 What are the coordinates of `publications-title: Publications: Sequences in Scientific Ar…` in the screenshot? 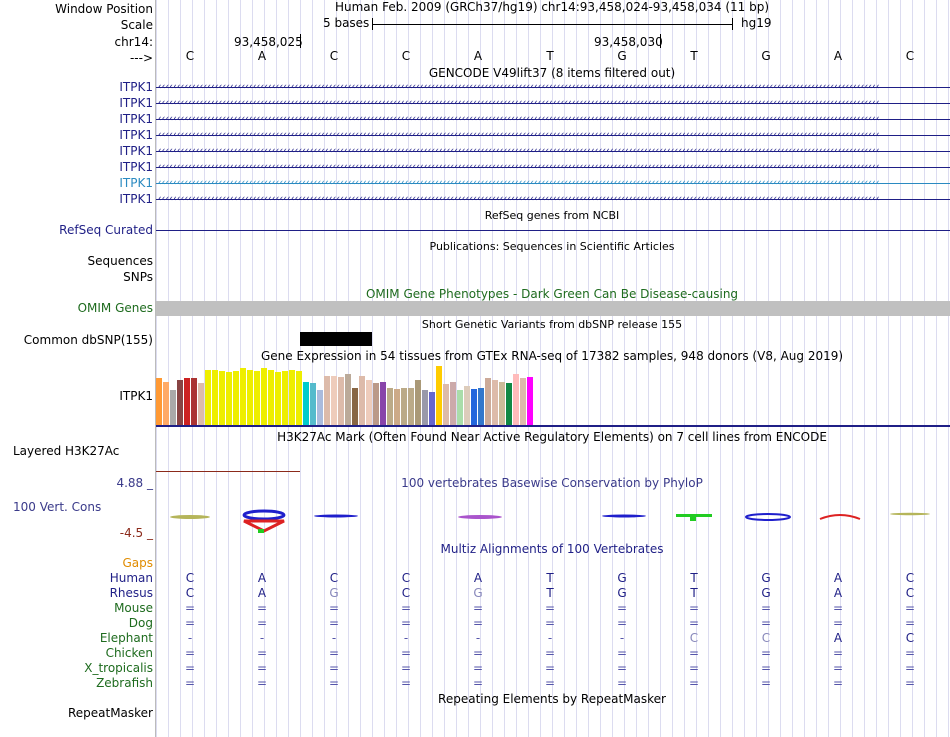 It's located at (552, 247).